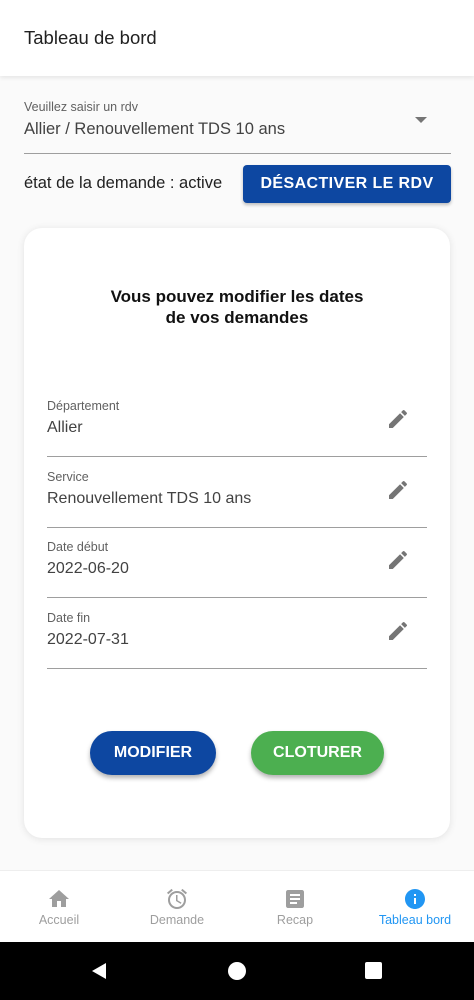 The image size is (474, 1000). What do you see at coordinates (177, 898) in the screenshot?
I see `alarm-clock-icon` at bounding box center [177, 898].